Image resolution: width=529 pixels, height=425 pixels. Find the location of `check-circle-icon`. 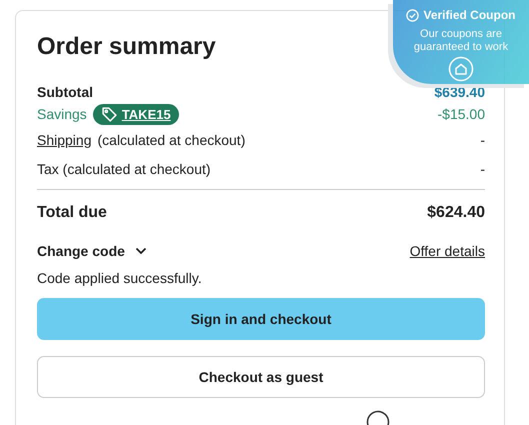

check-circle-icon is located at coordinates (413, 15).